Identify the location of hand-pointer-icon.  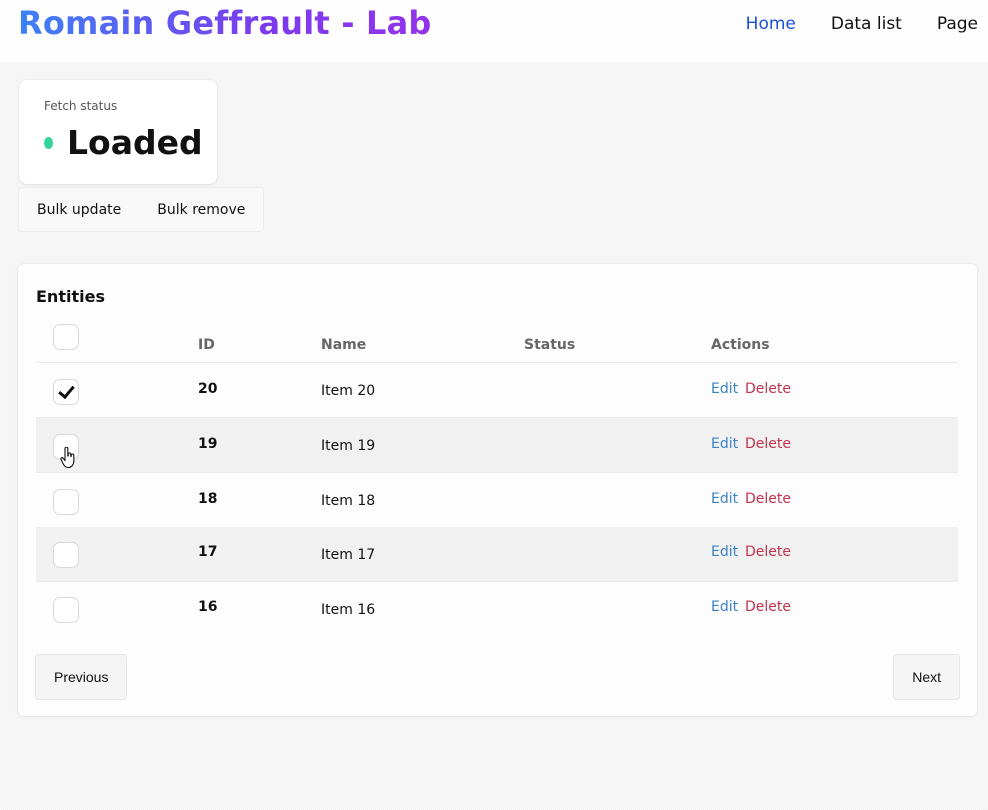
(67, 458).